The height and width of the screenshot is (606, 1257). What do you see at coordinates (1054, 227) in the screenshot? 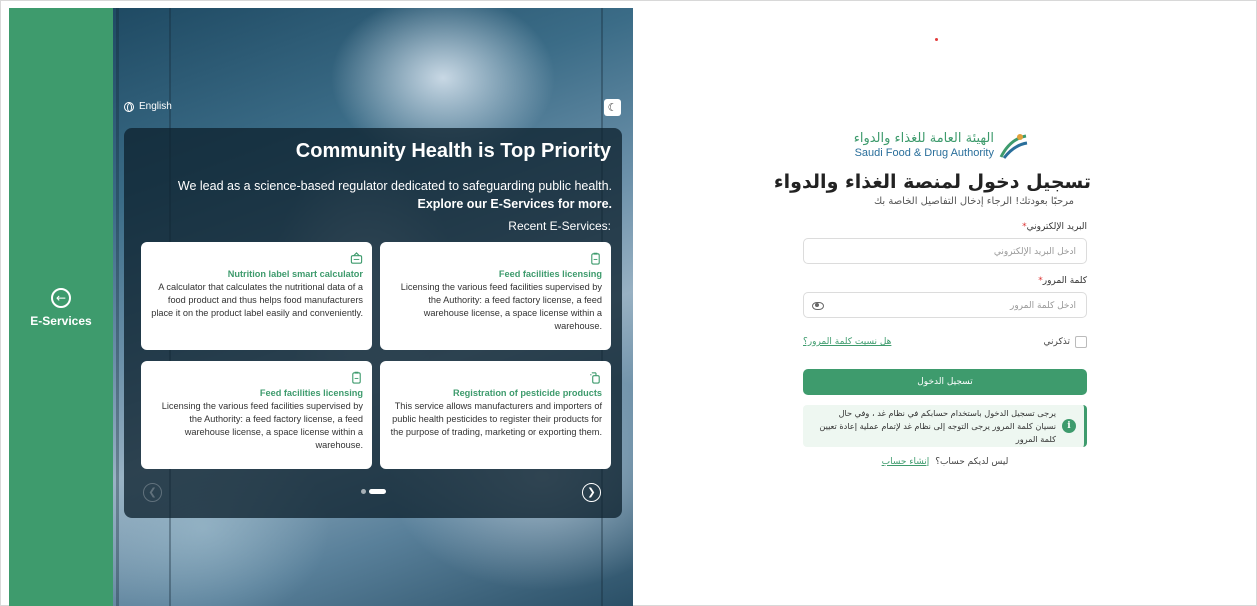
I see `email-label: البريد الإلكتروني*` at bounding box center [1054, 227].